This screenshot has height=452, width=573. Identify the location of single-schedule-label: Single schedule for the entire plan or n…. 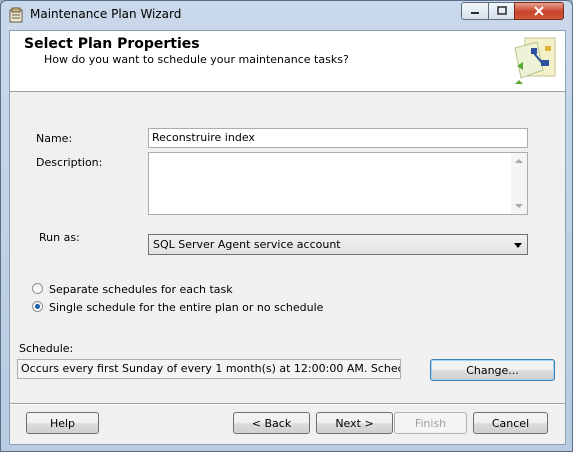
(186, 307).